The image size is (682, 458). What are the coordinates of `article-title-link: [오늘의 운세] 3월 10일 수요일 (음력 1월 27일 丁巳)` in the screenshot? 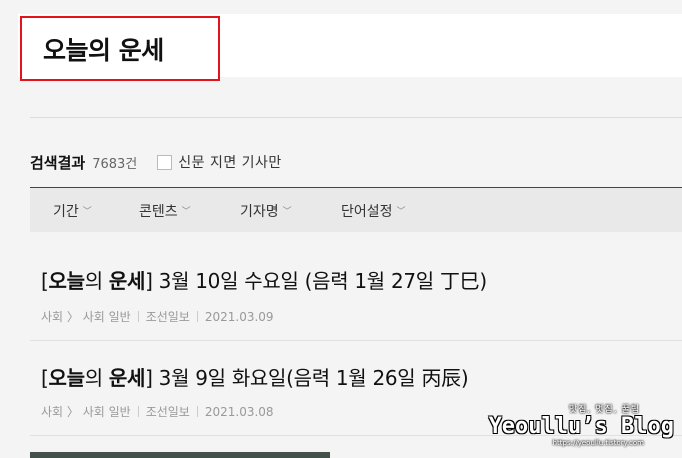 It's located at (264, 279).